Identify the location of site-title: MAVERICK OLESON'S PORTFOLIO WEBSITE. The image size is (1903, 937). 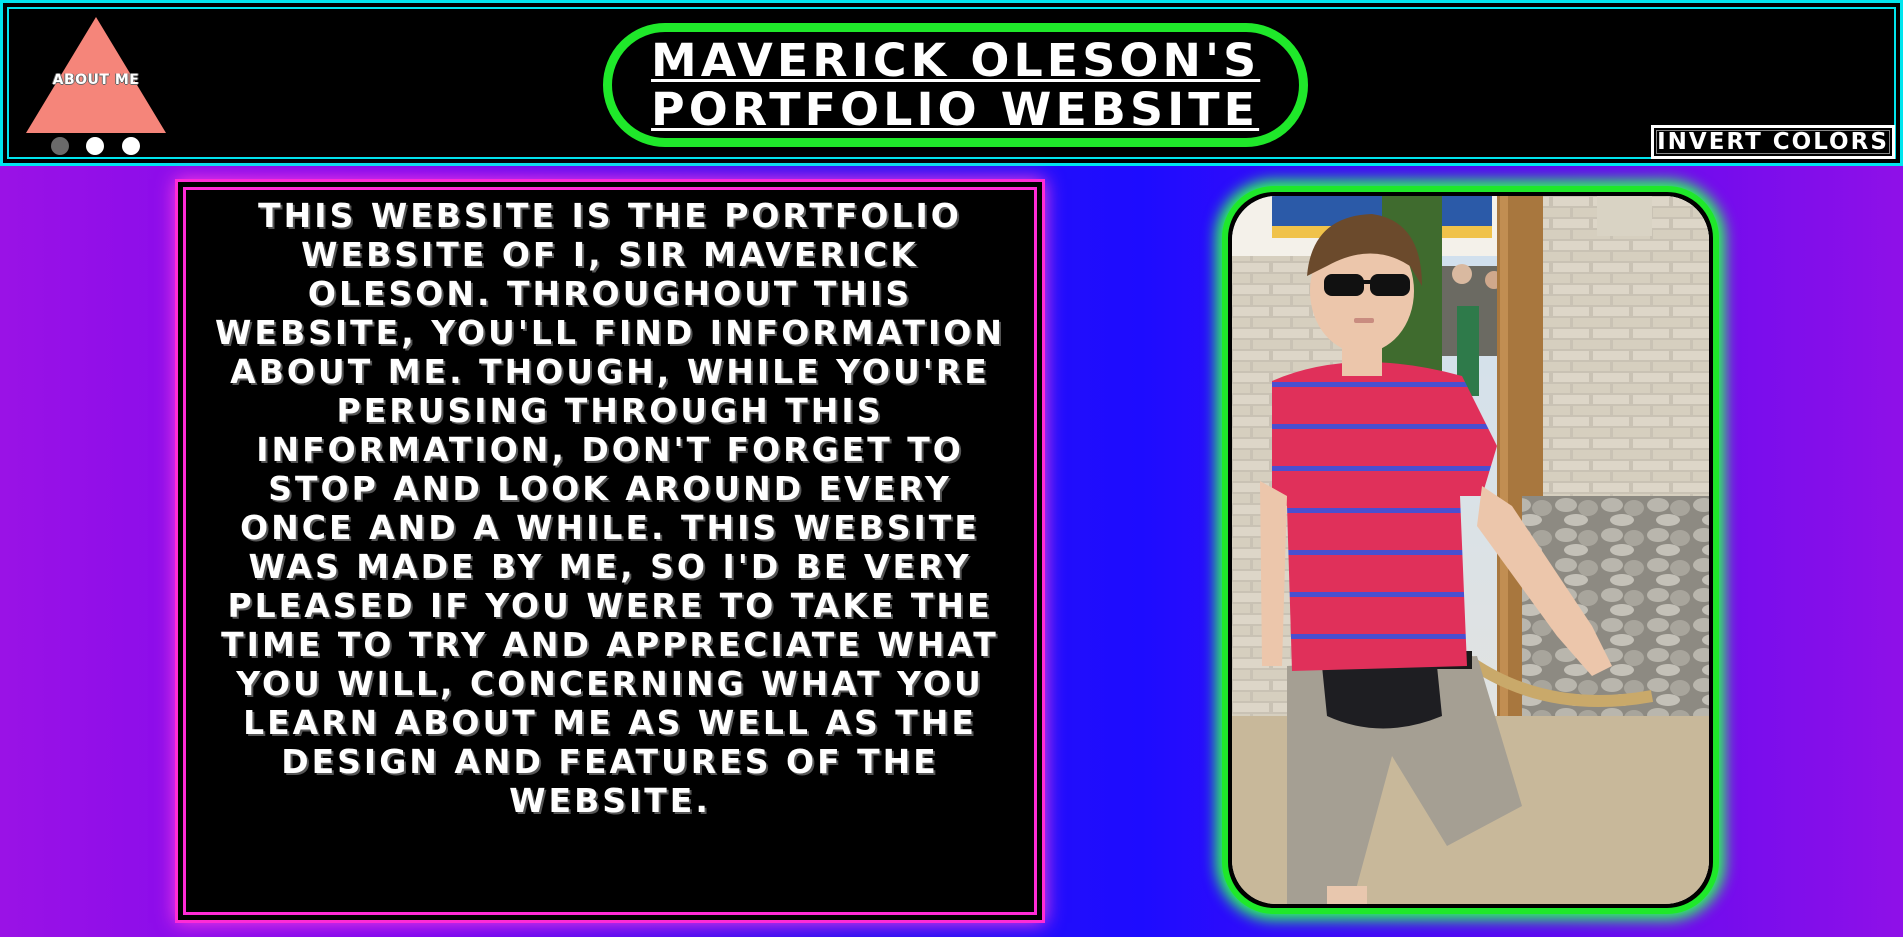
(955, 85).